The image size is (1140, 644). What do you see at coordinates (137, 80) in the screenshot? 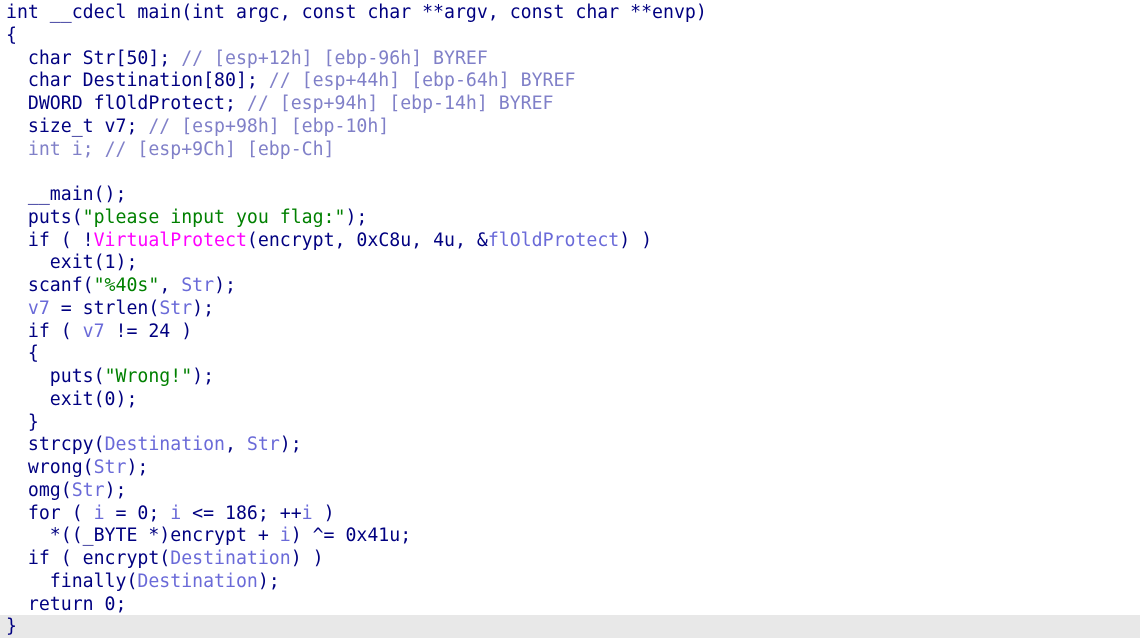
I see `code-token: char Destination[80];` at bounding box center [137, 80].